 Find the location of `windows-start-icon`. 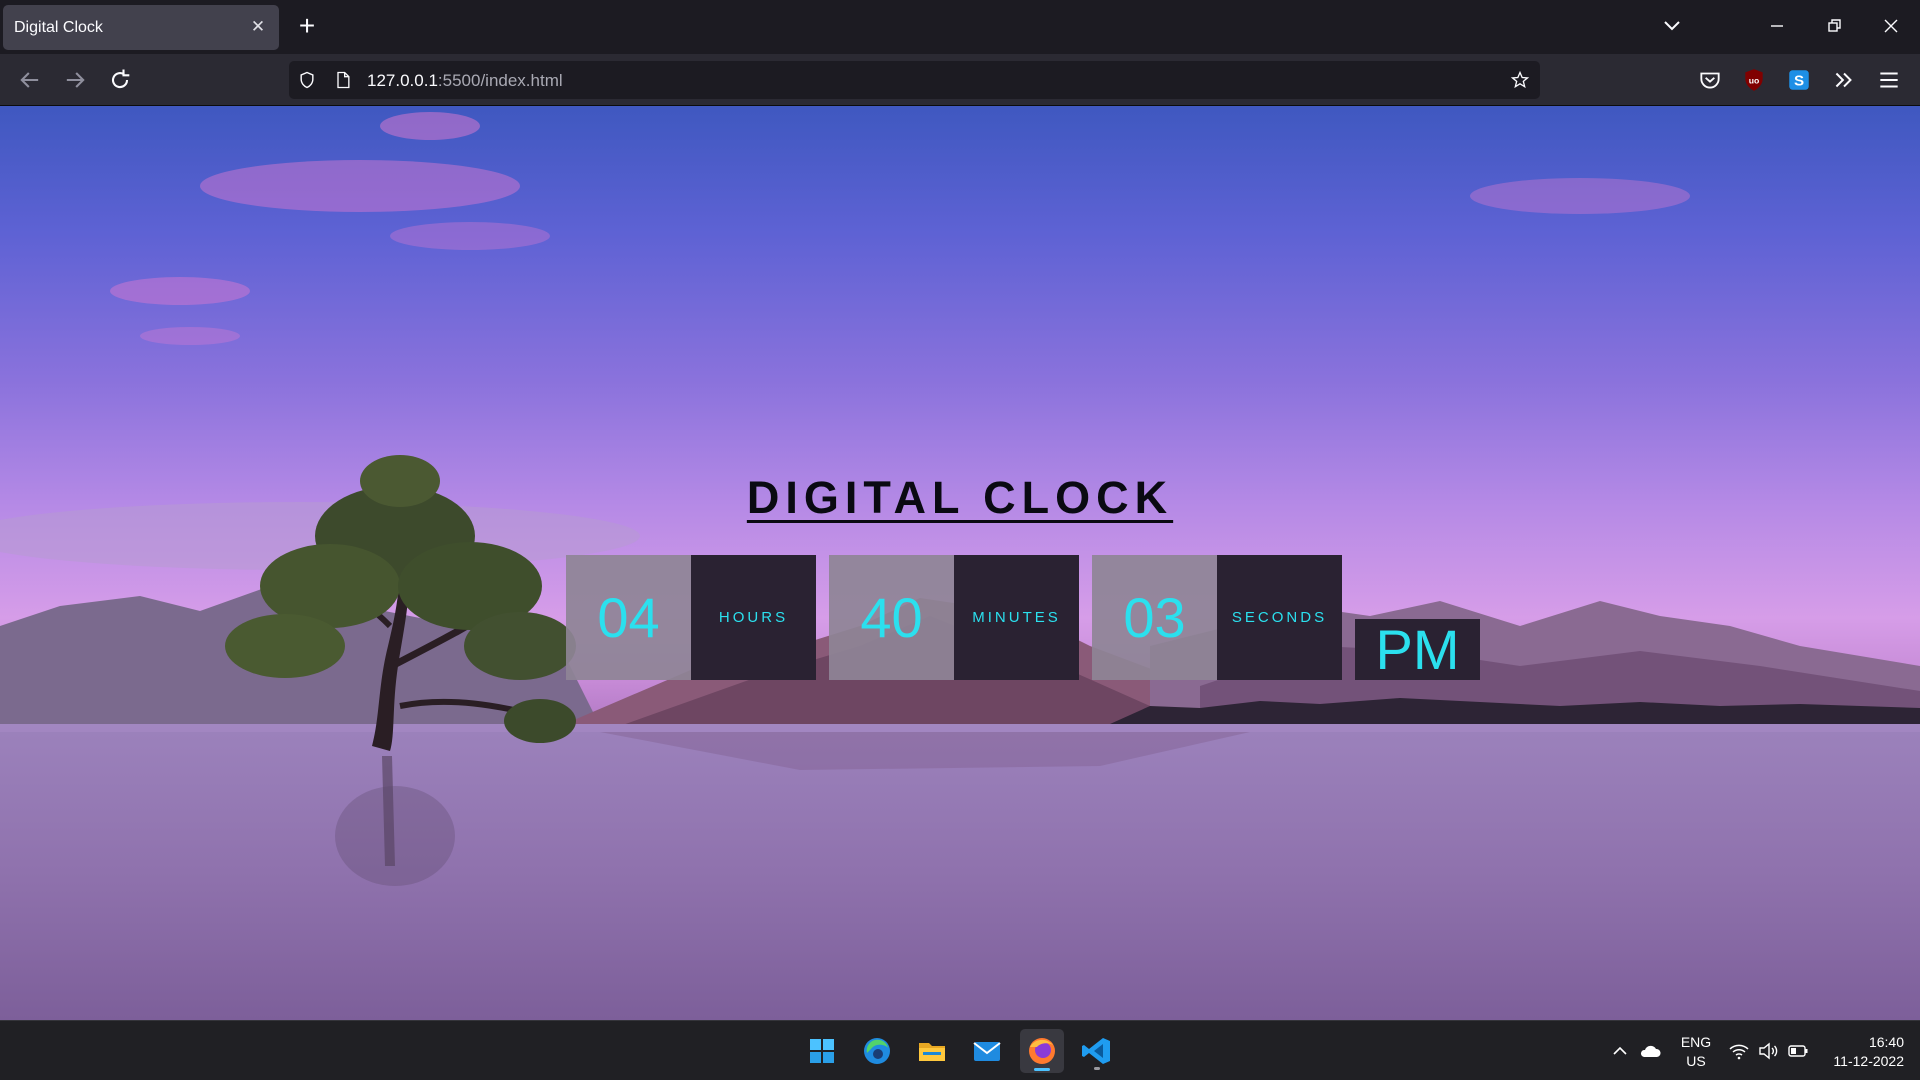

windows-start-icon is located at coordinates (822, 1051).